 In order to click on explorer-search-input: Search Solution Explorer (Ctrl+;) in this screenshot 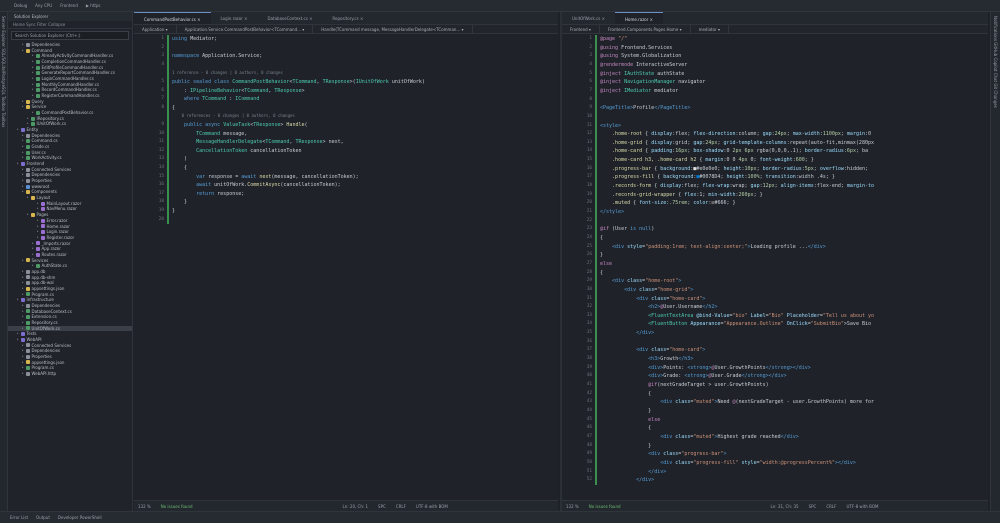, I will do `click(70, 35)`.